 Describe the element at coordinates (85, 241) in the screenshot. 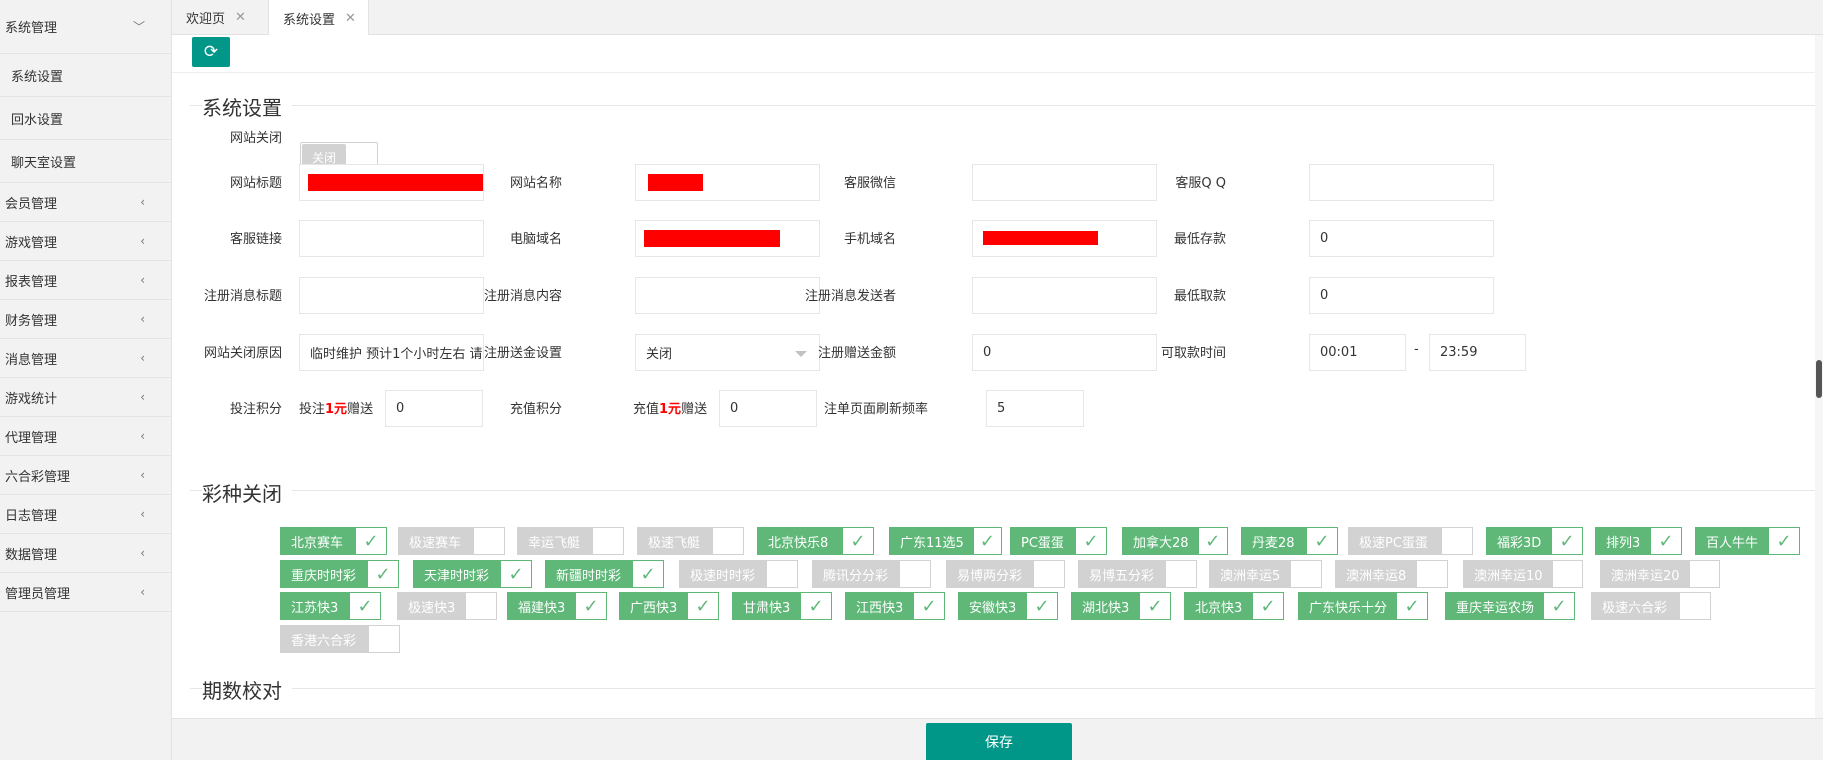

I see `sidebar-item: 游戏管理 ‹` at that location.